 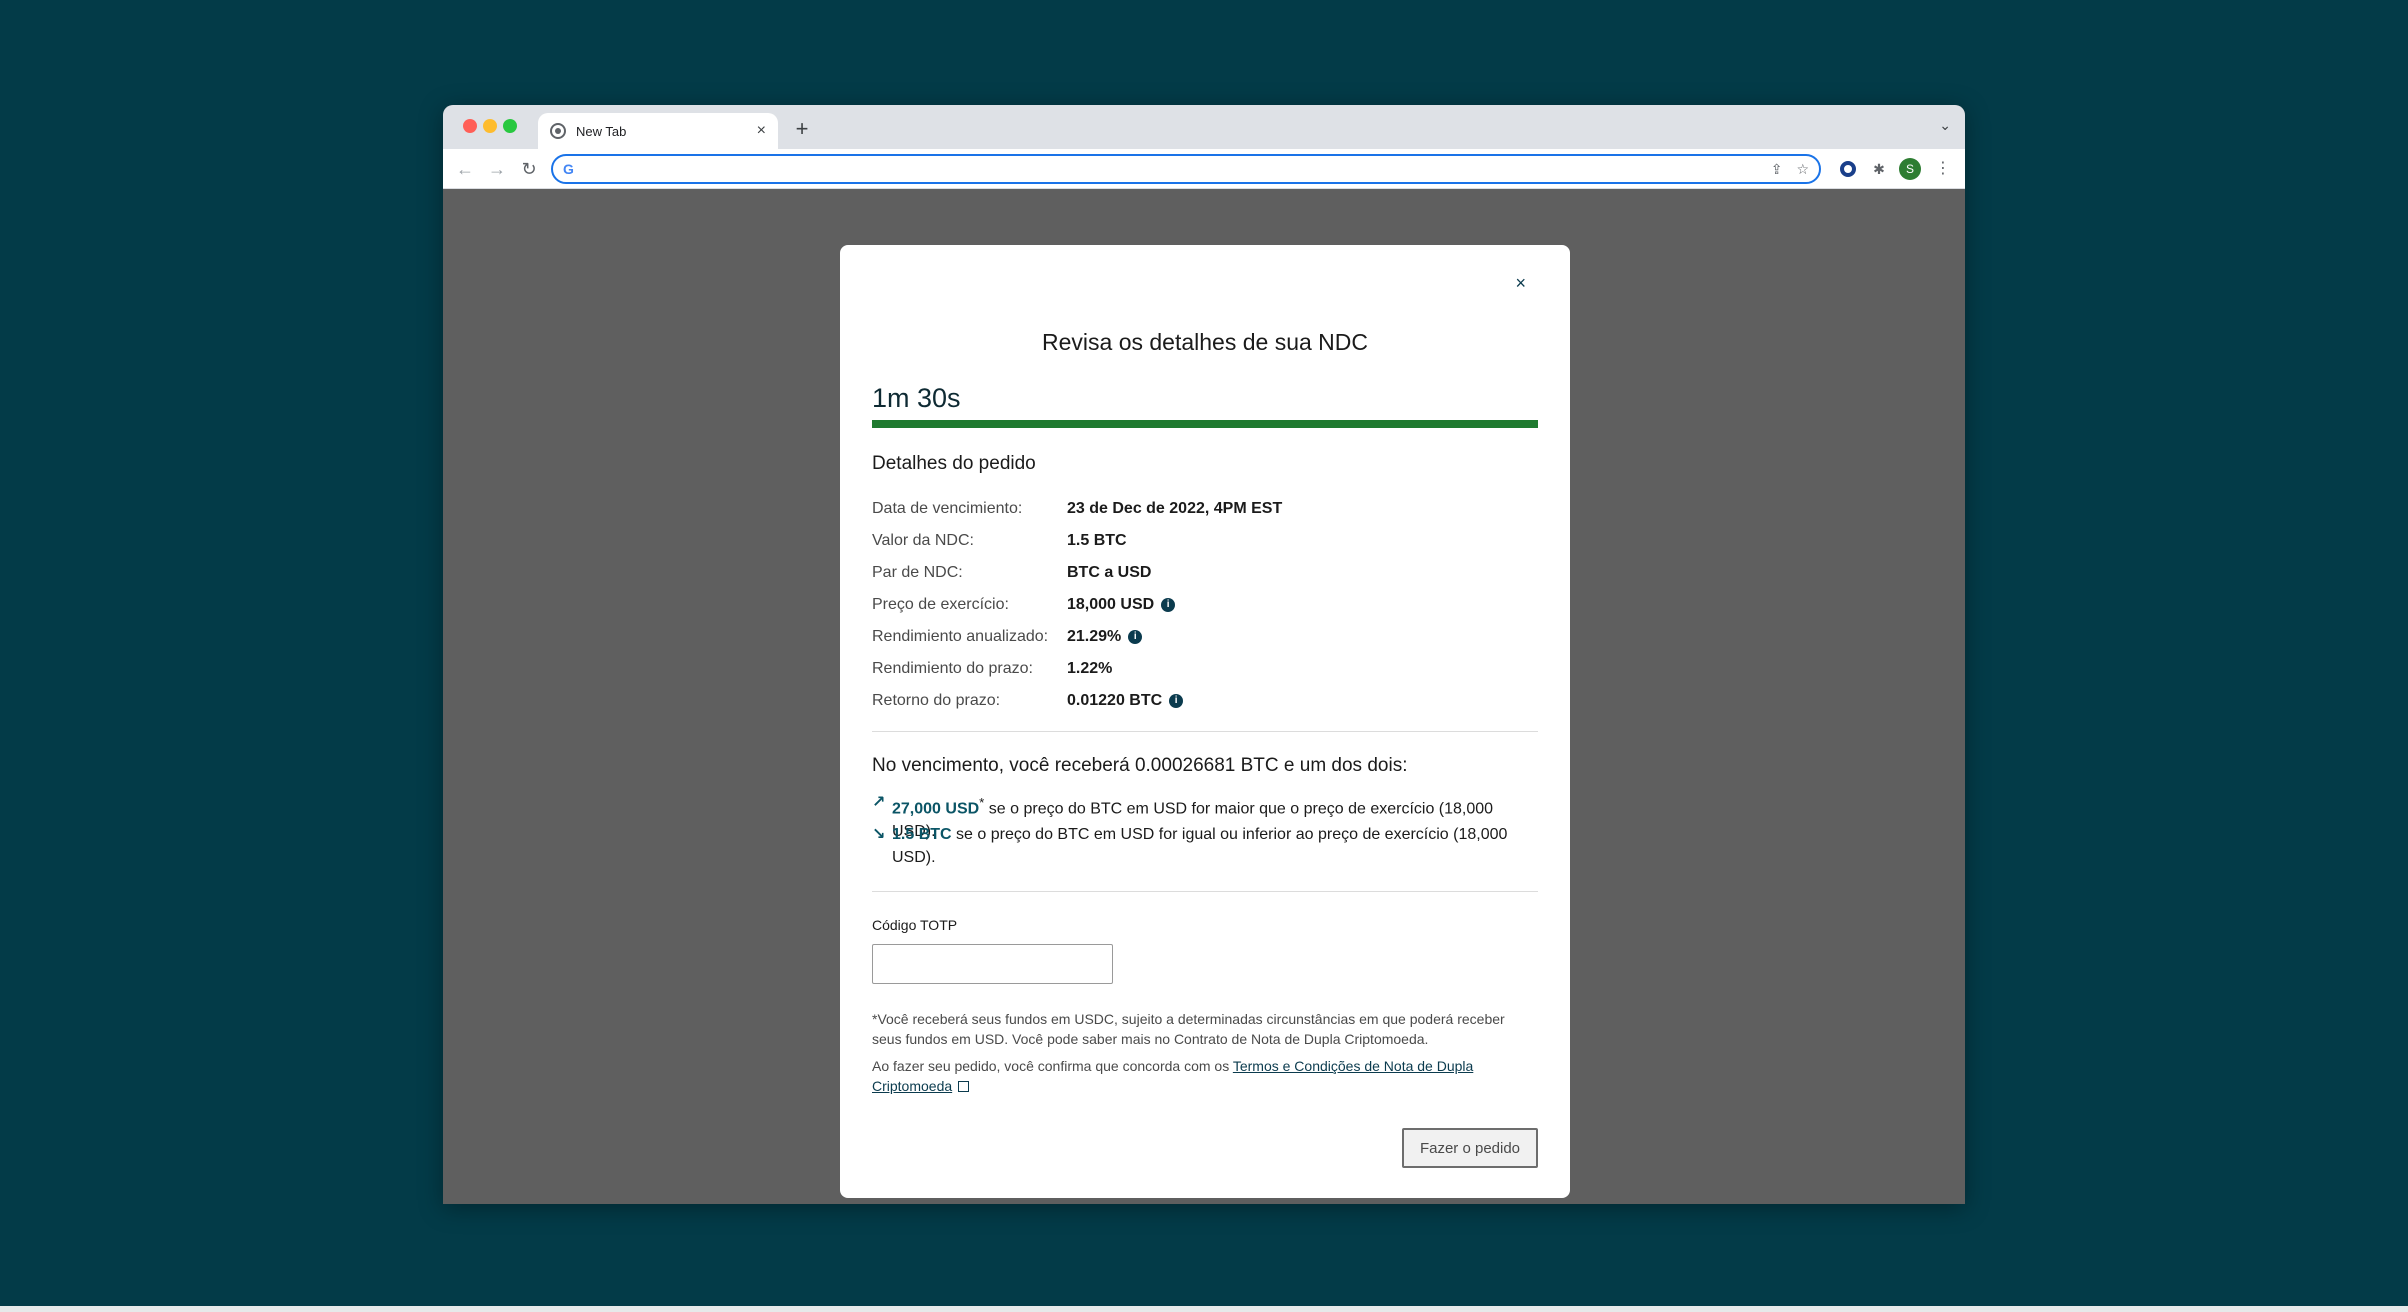 I want to click on back-arrow-icon: ←, so click(x=465, y=169).